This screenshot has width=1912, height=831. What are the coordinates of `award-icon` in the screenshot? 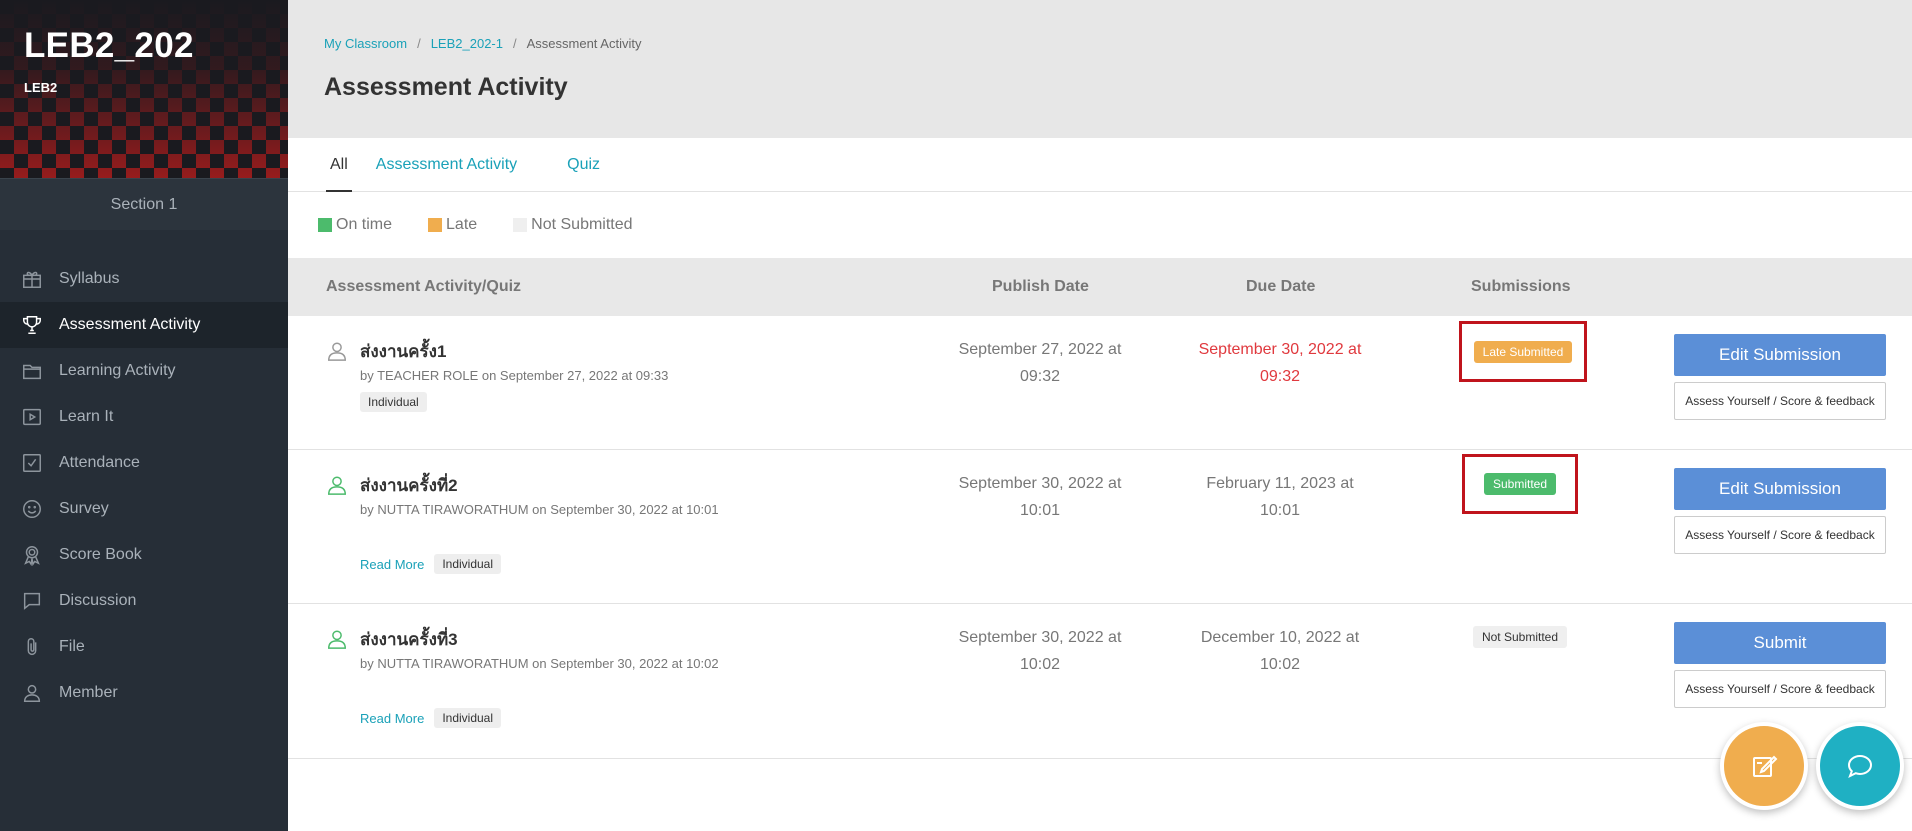 It's located at (32, 555).